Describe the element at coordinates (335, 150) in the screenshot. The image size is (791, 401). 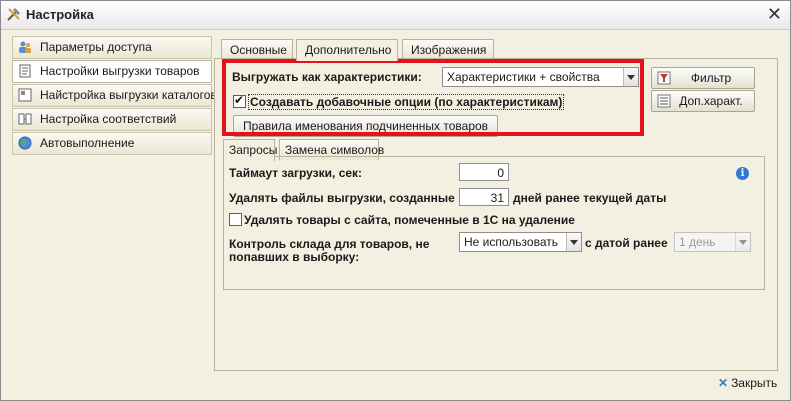
I see `tab-label: Замена символов` at that location.